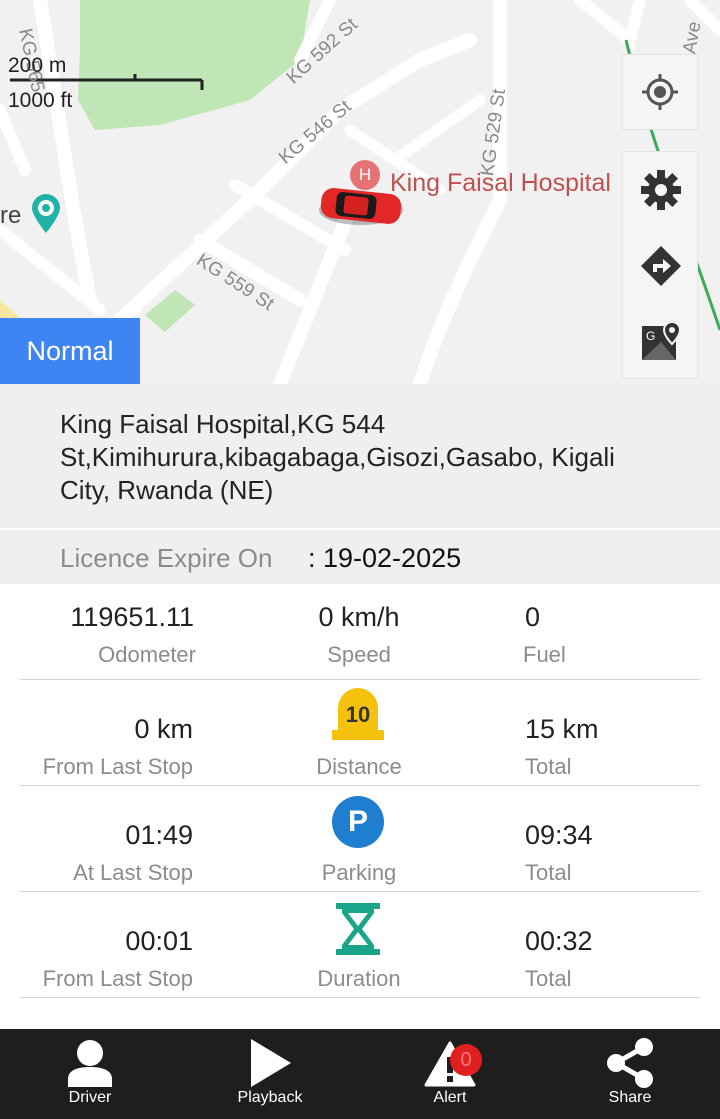  Describe the element at coordinates (630, 1097) in the screenshot. I see `nav-share-label: Share` at that location.